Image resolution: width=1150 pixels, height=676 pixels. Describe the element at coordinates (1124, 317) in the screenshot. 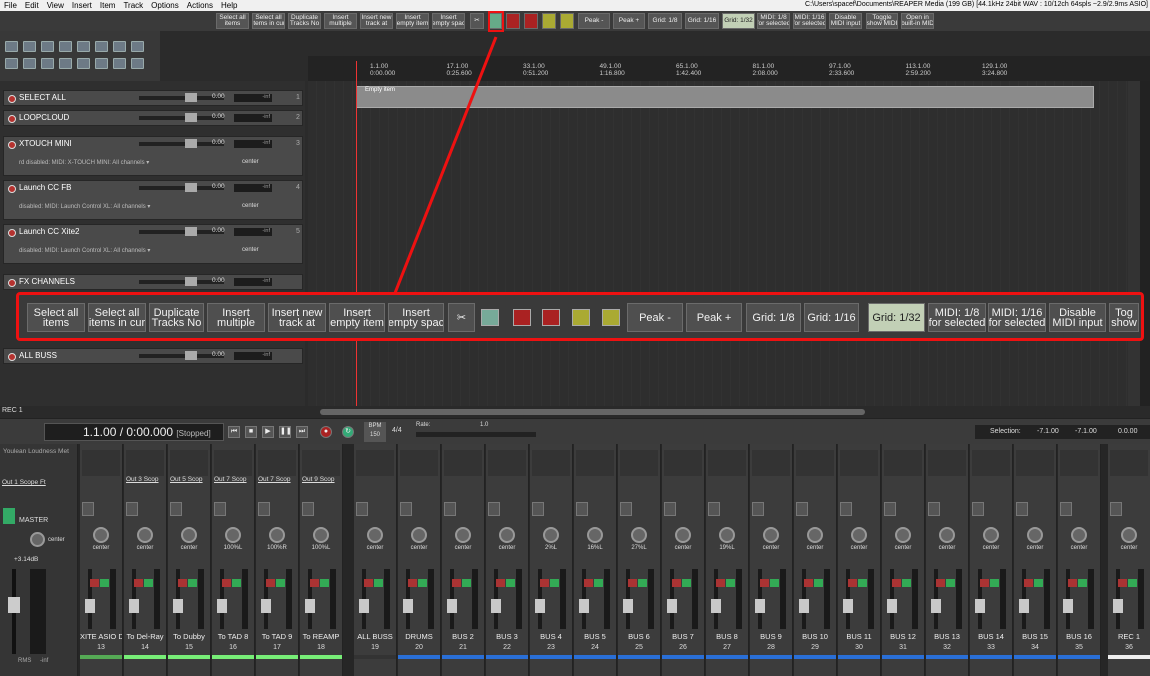

I see `callout-toggle: Tog show` at that location.